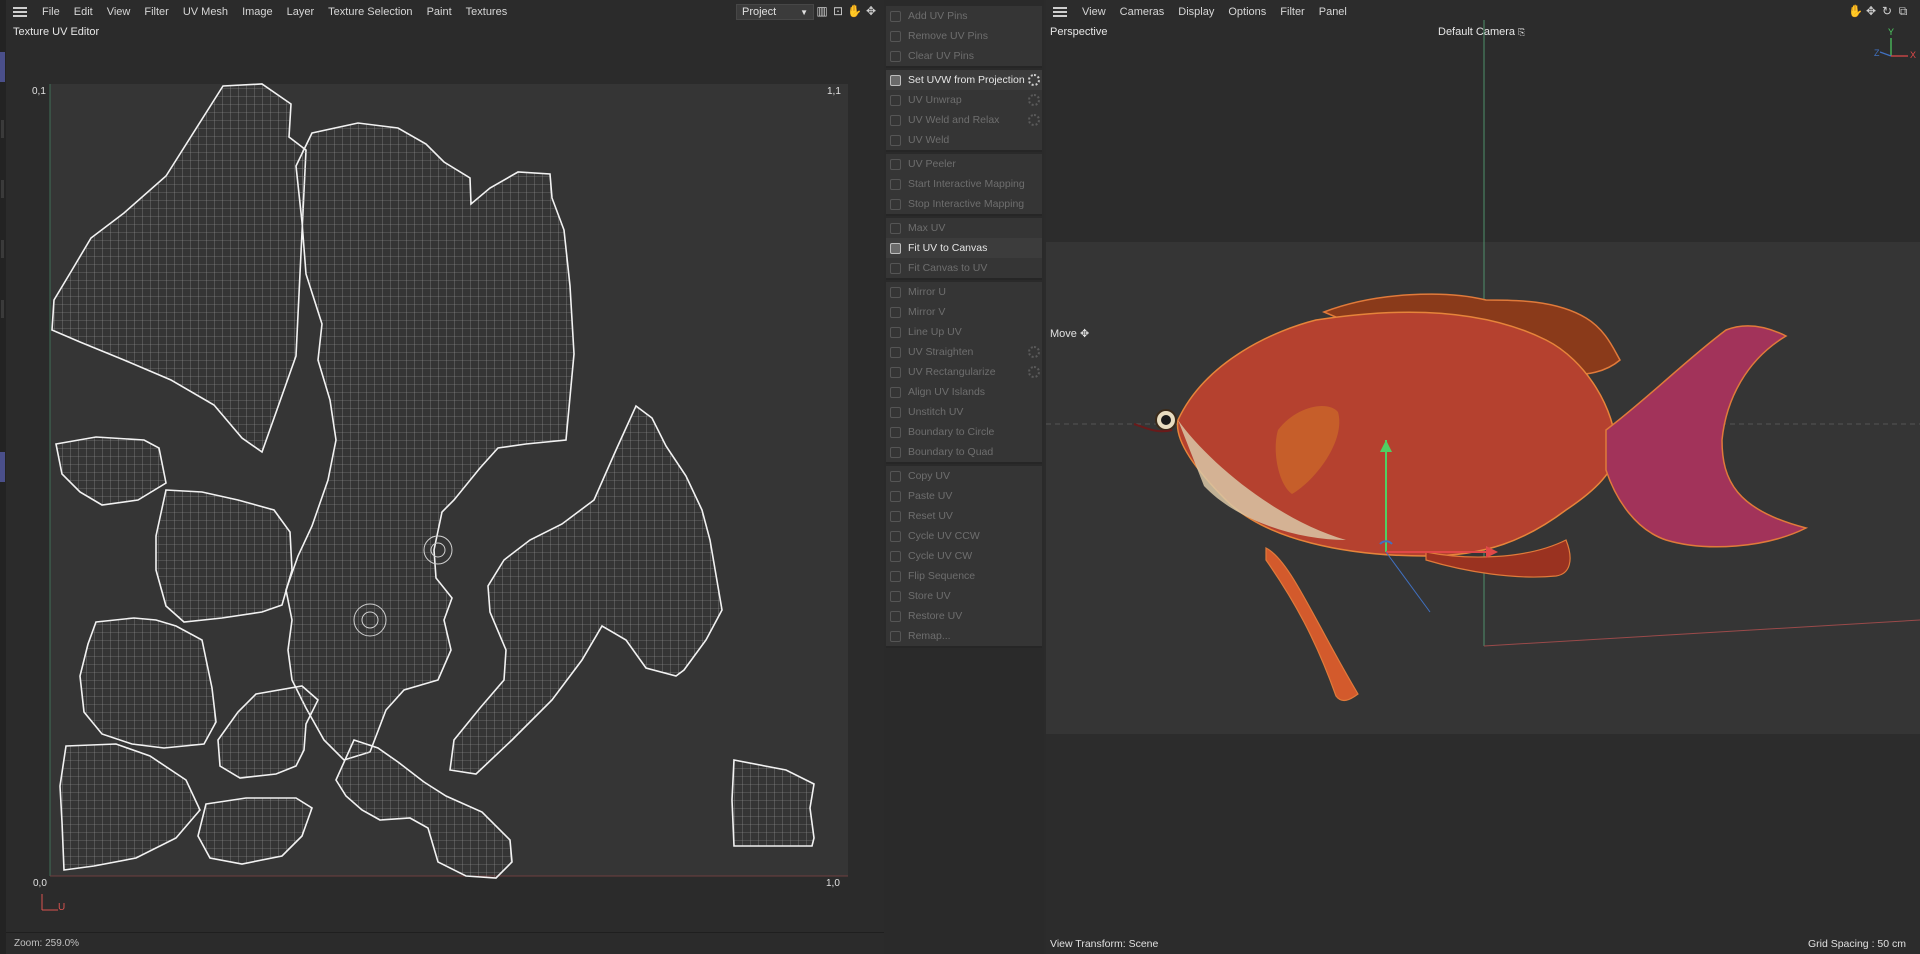  I want to click on command-item: Paste UV, so click(964, 496).